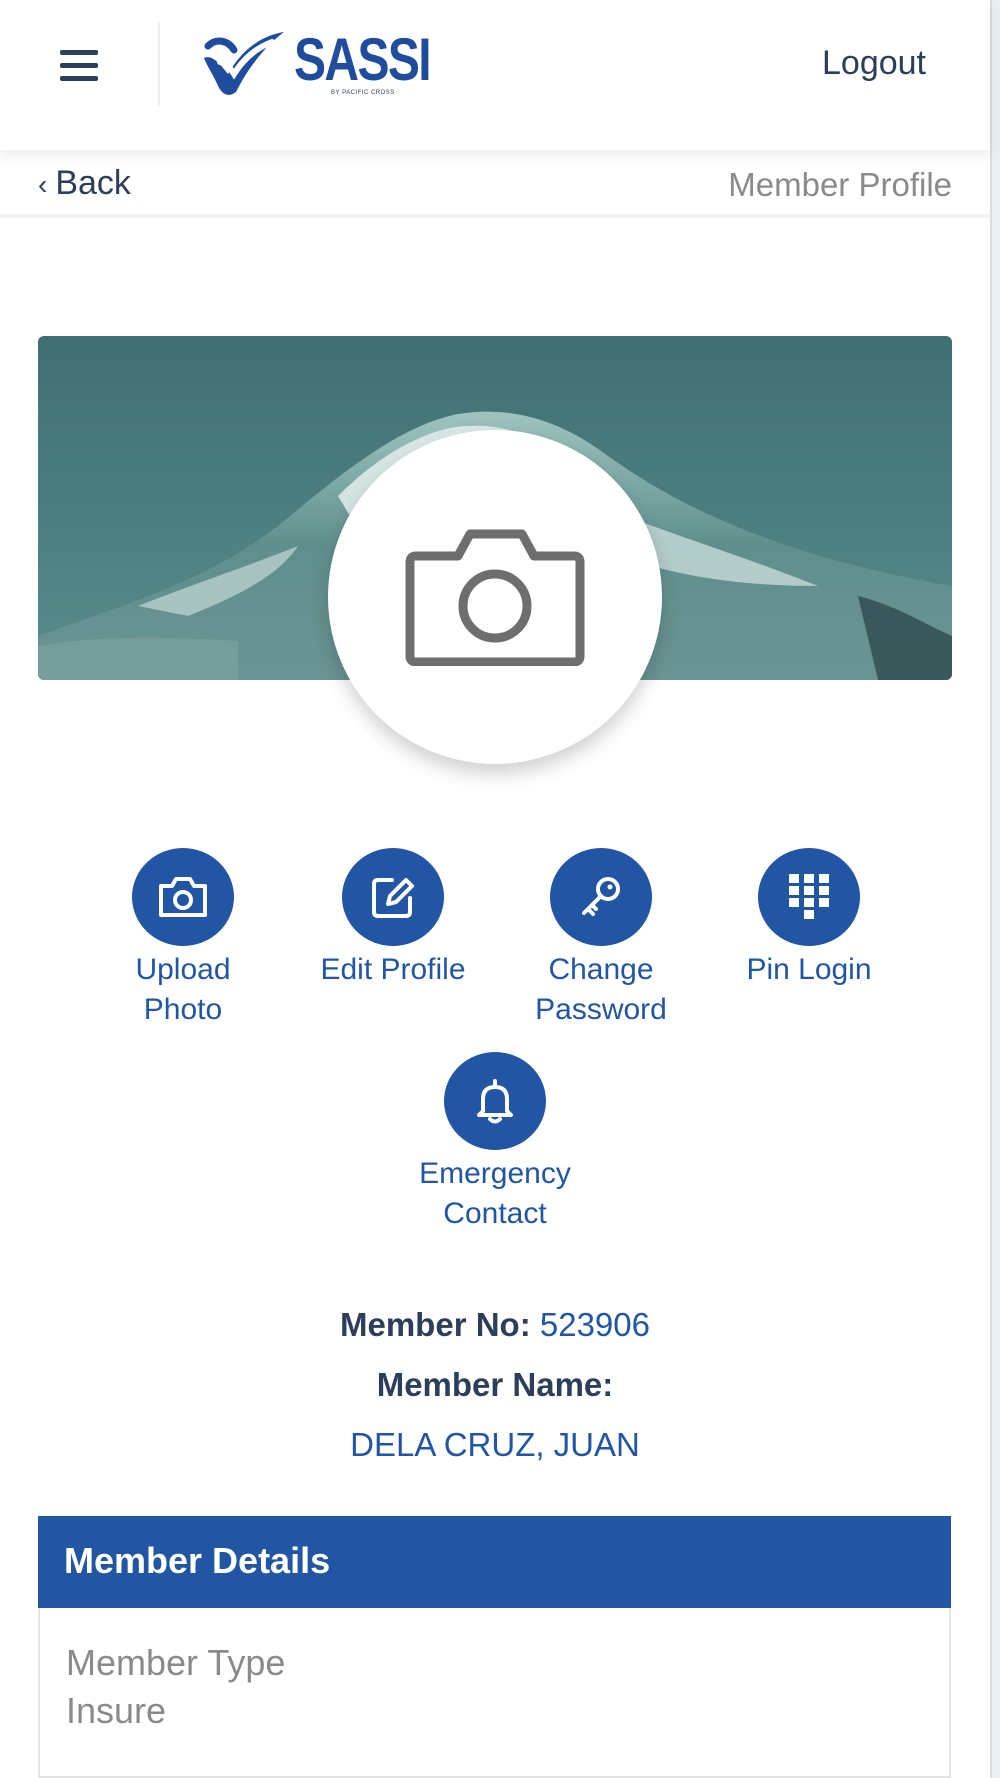 This screenshot has width=1000, height=1778. What do you see at coordinates (495, 1193) in the screenshot?
I see `emergency-contact-label: Emergency Contact` at bounding box center [495, 1193].